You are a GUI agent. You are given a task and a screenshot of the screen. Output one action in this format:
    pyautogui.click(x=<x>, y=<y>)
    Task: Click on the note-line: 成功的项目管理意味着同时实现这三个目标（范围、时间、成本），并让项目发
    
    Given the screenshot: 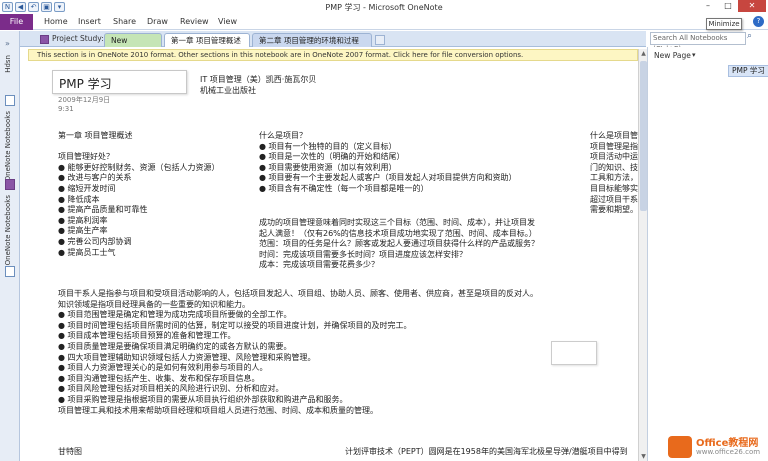 What is the action you would take?
    pyautogui.click(x=397, y=222)
    